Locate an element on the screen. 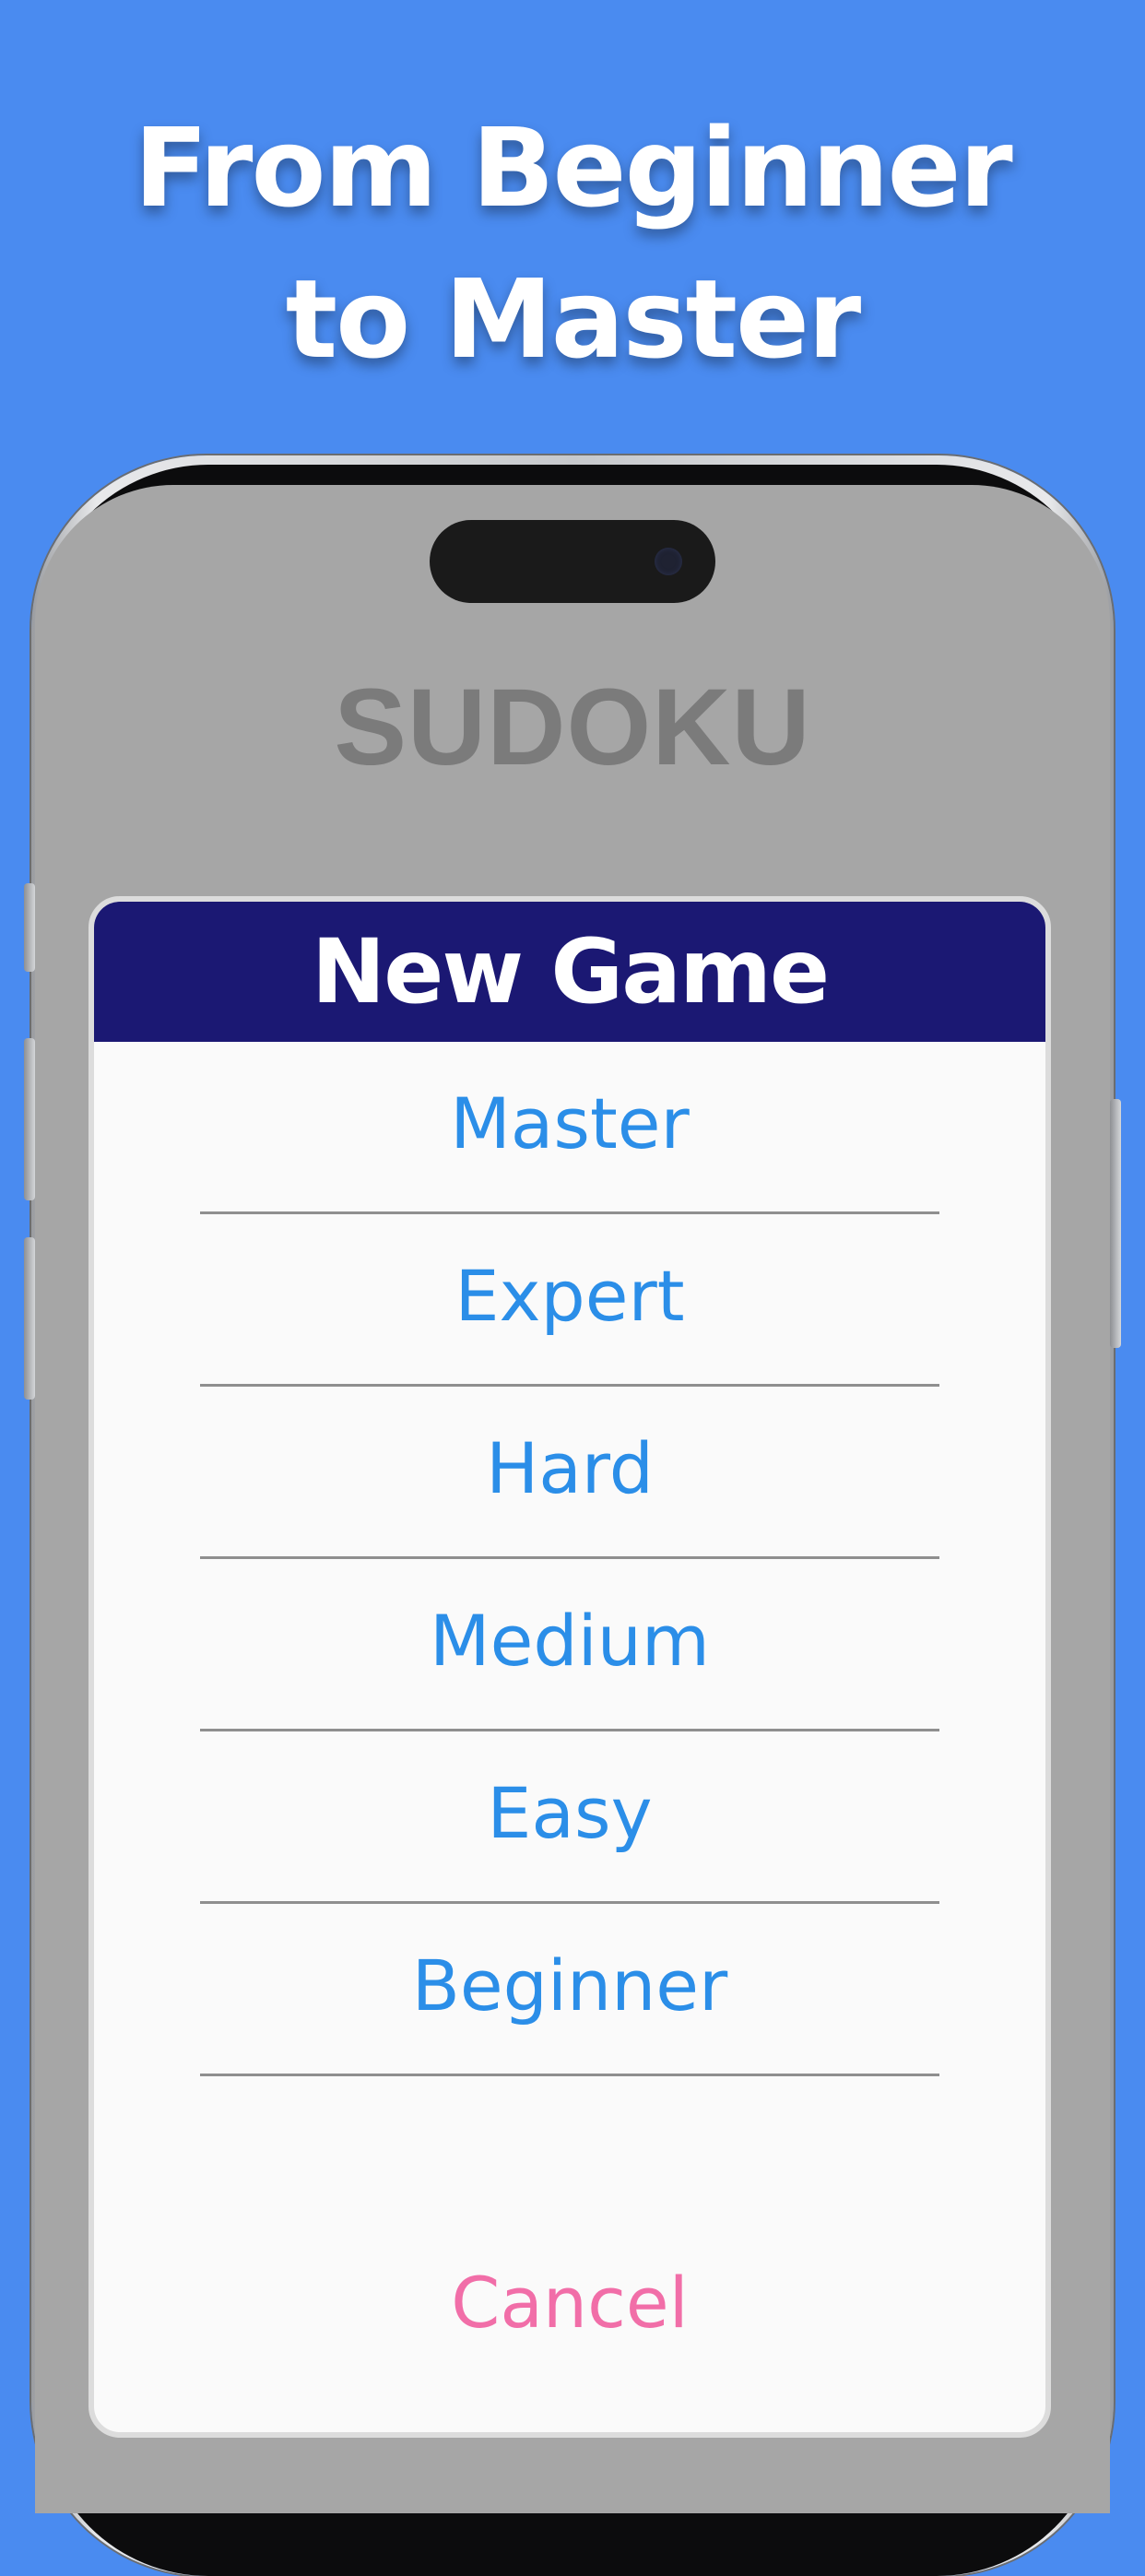 The height and width of the screenshot is (2576, 1145). difficulty-option-hard: Hard is located at coordinates (569, 1473).